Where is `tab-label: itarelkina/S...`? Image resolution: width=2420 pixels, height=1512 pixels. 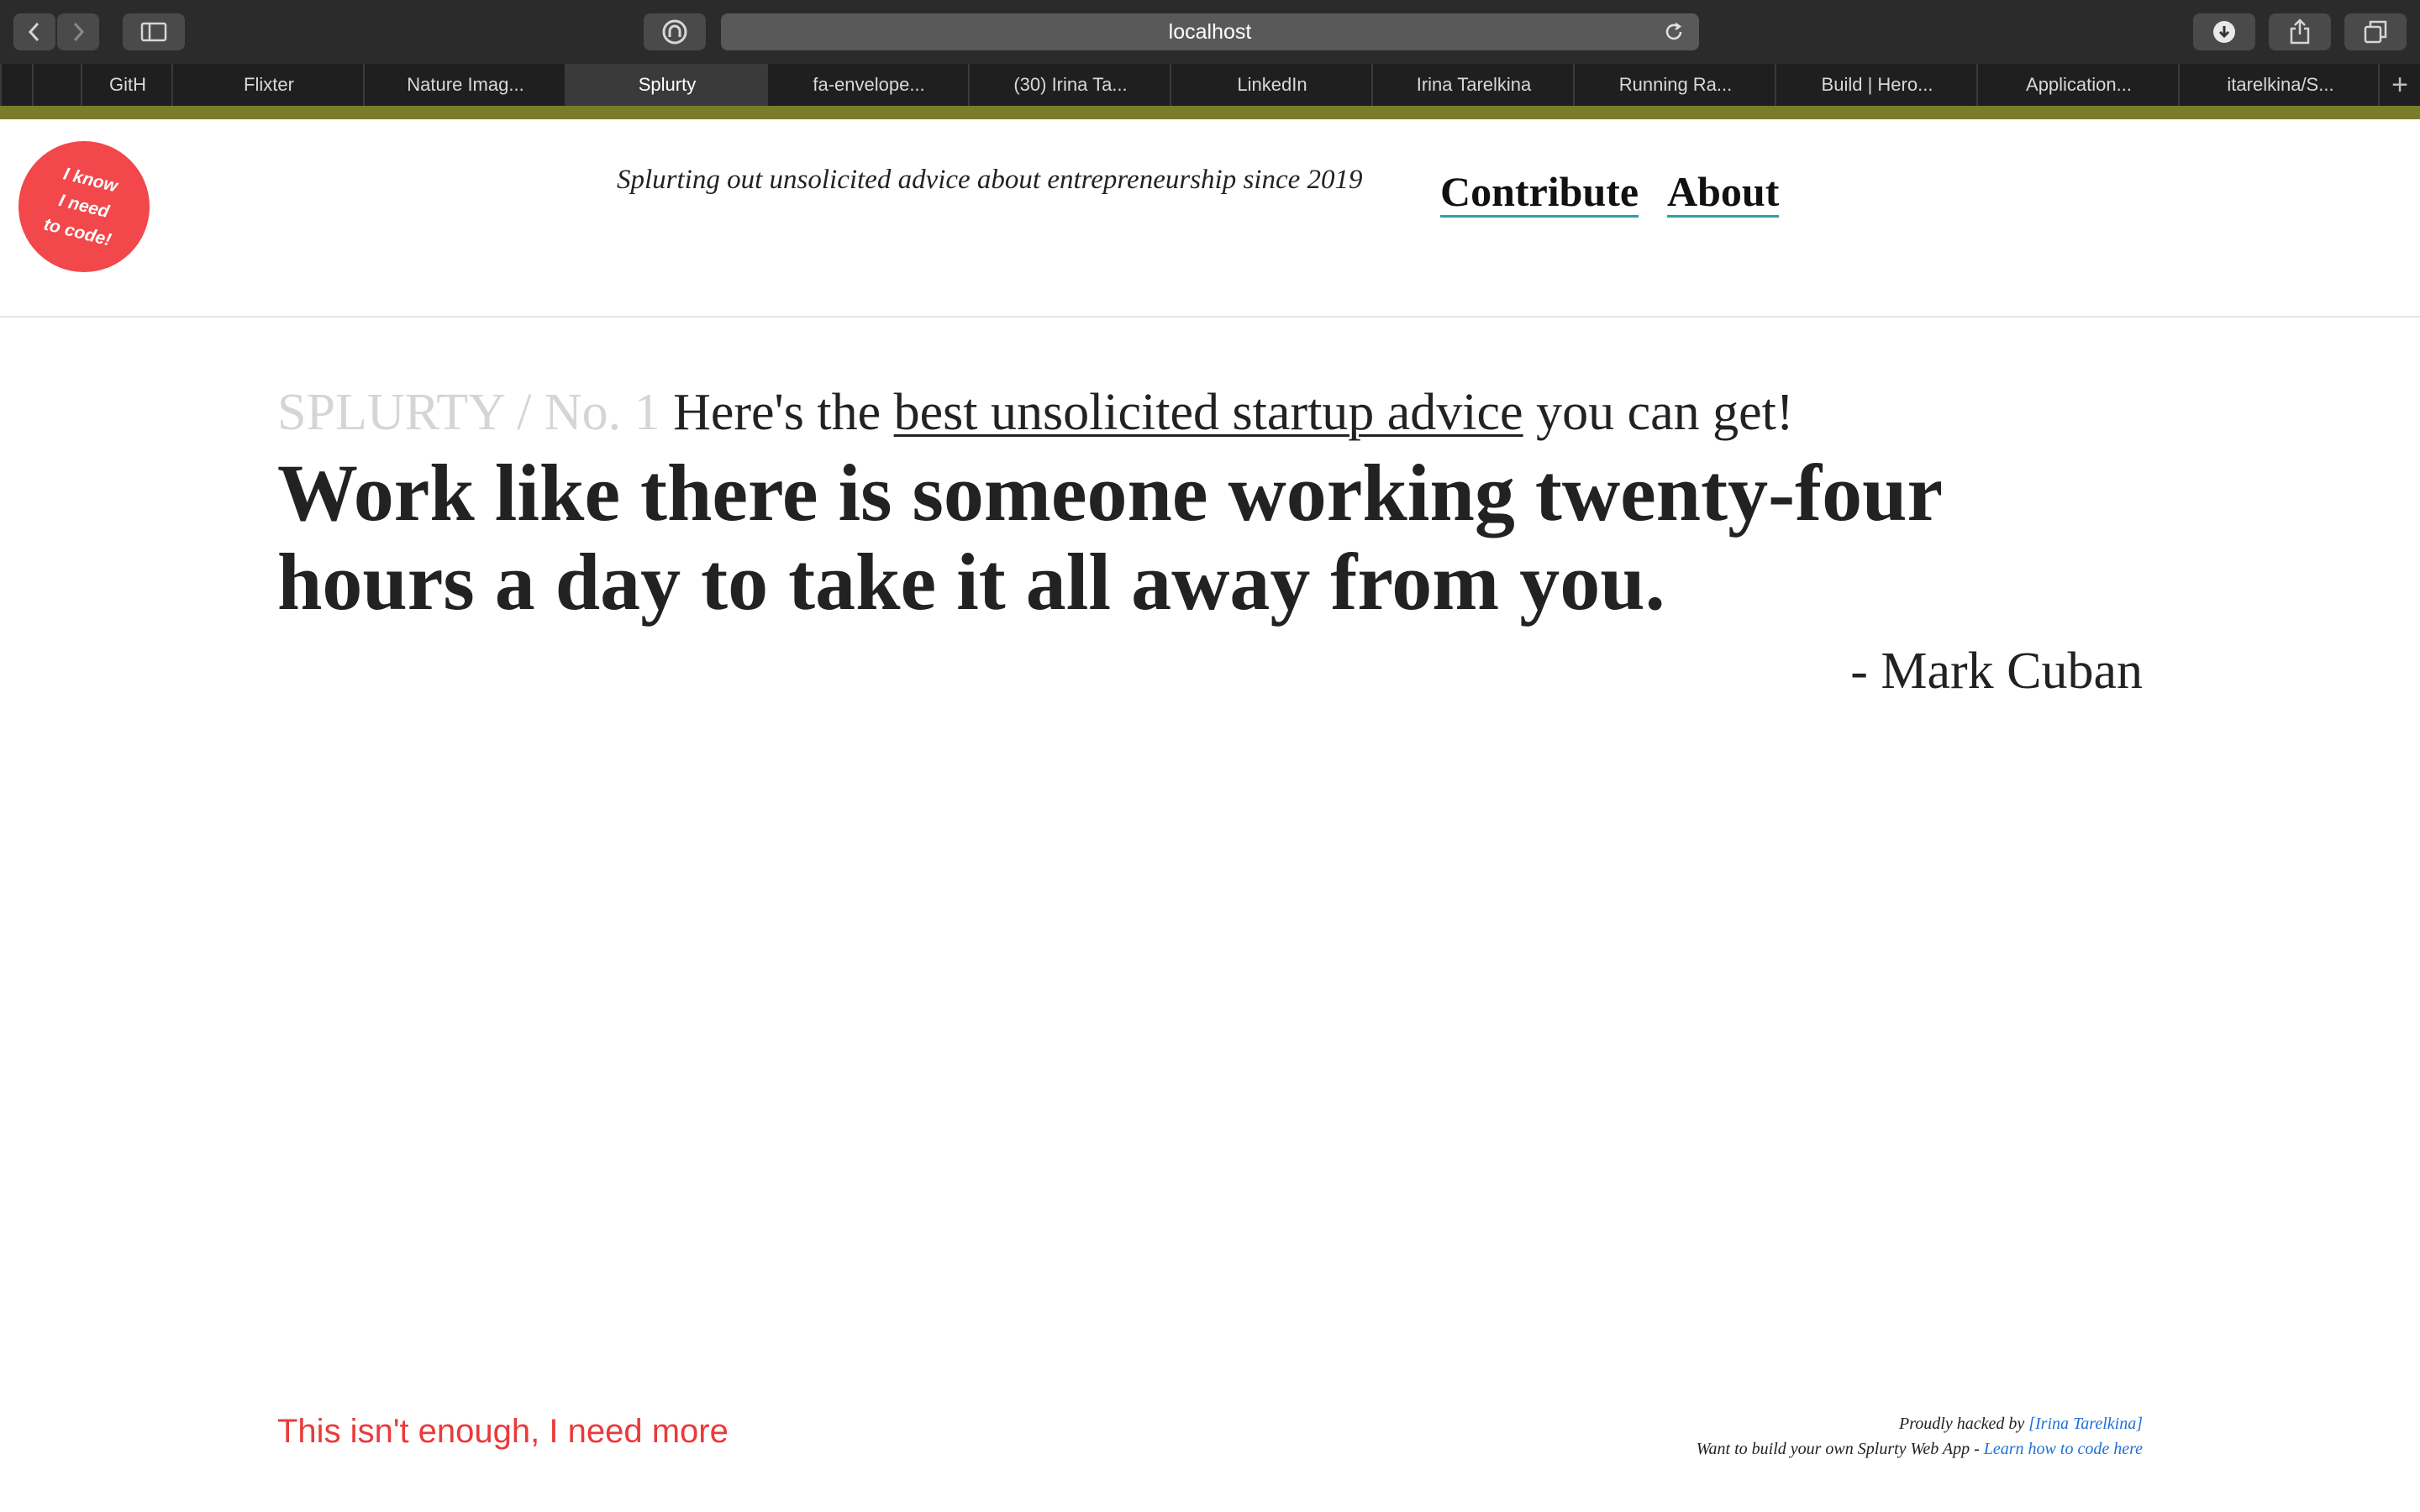 tab-label: itarelkina/S... is located at coordinates (2280, 84).